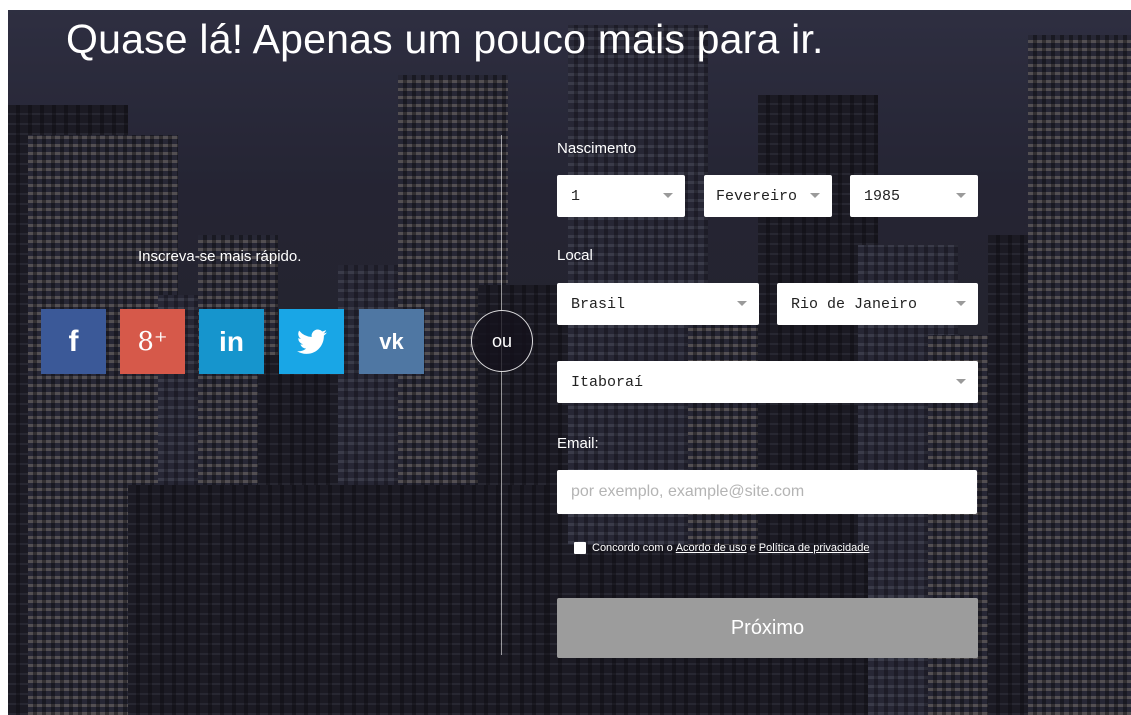 The height and width of the screenshot is (715, 1131). I want to click on twitter-icon, so click(311, 341).